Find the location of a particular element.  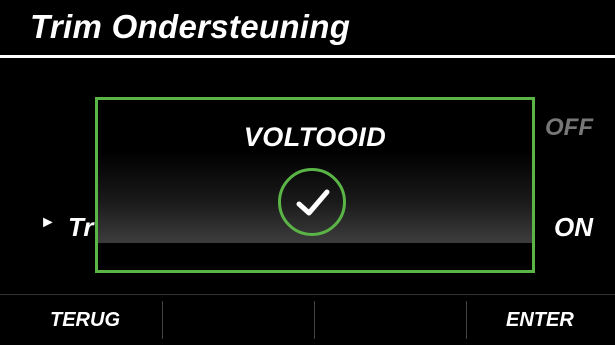

page-title: Trim Ondersteuning is located at coordinates (190, 26).